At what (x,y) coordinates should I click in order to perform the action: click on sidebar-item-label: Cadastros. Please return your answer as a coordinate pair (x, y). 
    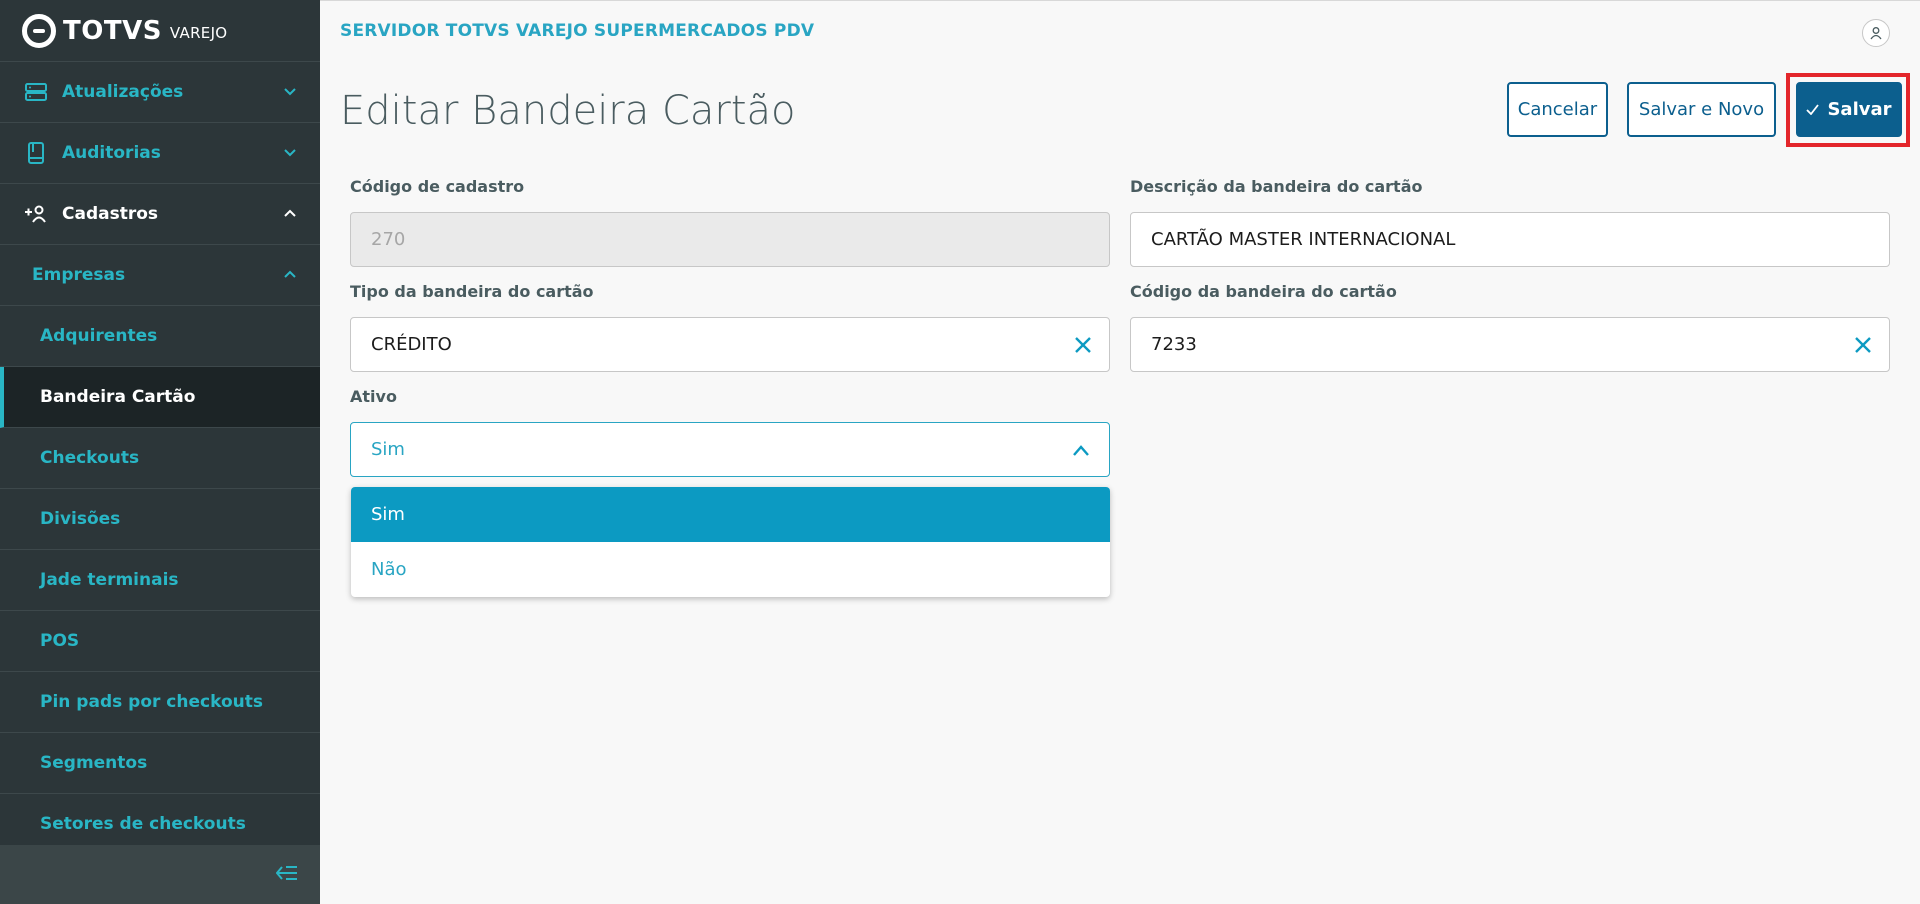
    Looking at the image, I should click on (110, 214).